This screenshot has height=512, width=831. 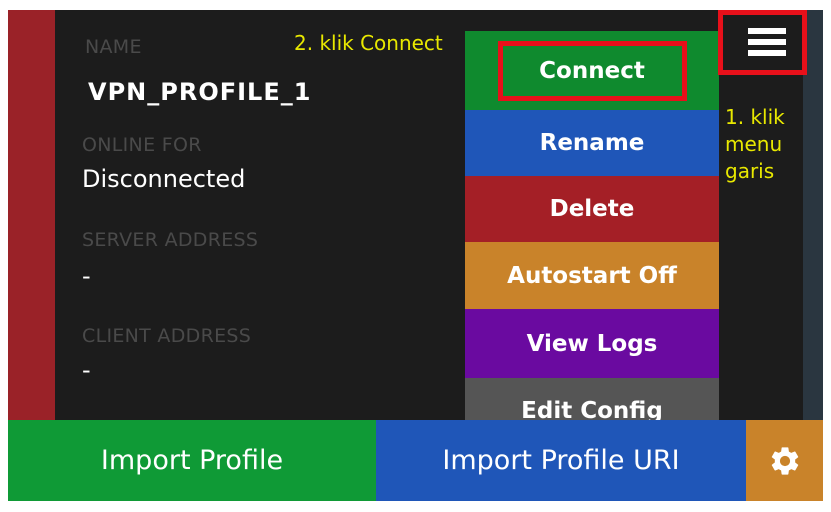 I want to click on connect-label: Connect, so click(x=592, y=70).